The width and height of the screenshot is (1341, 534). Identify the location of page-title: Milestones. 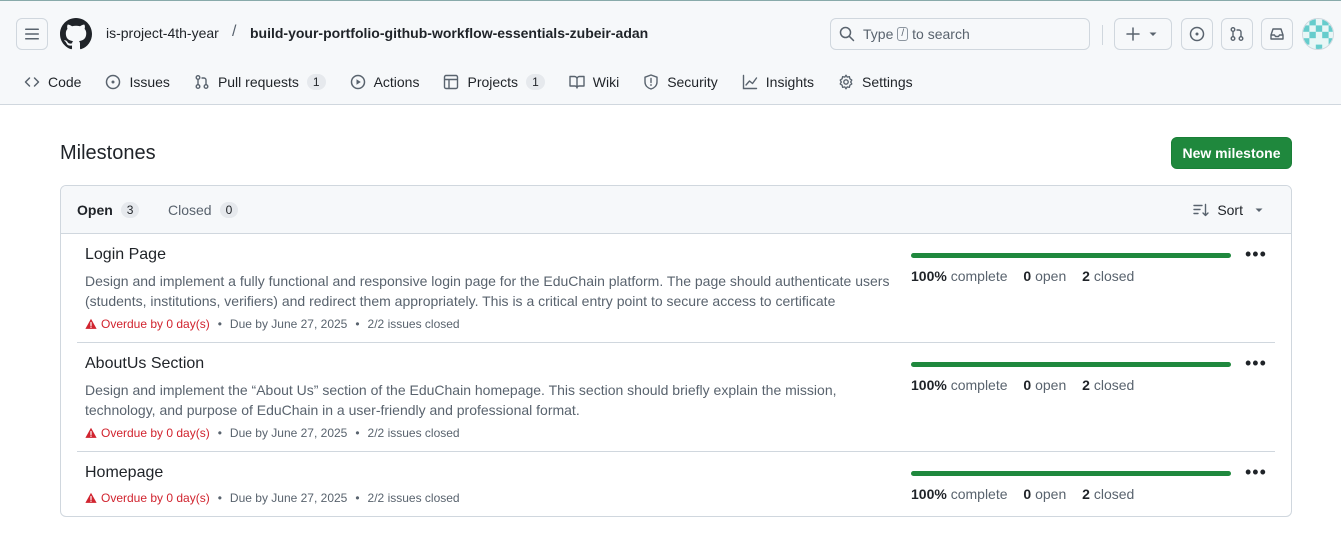
(108, 153).